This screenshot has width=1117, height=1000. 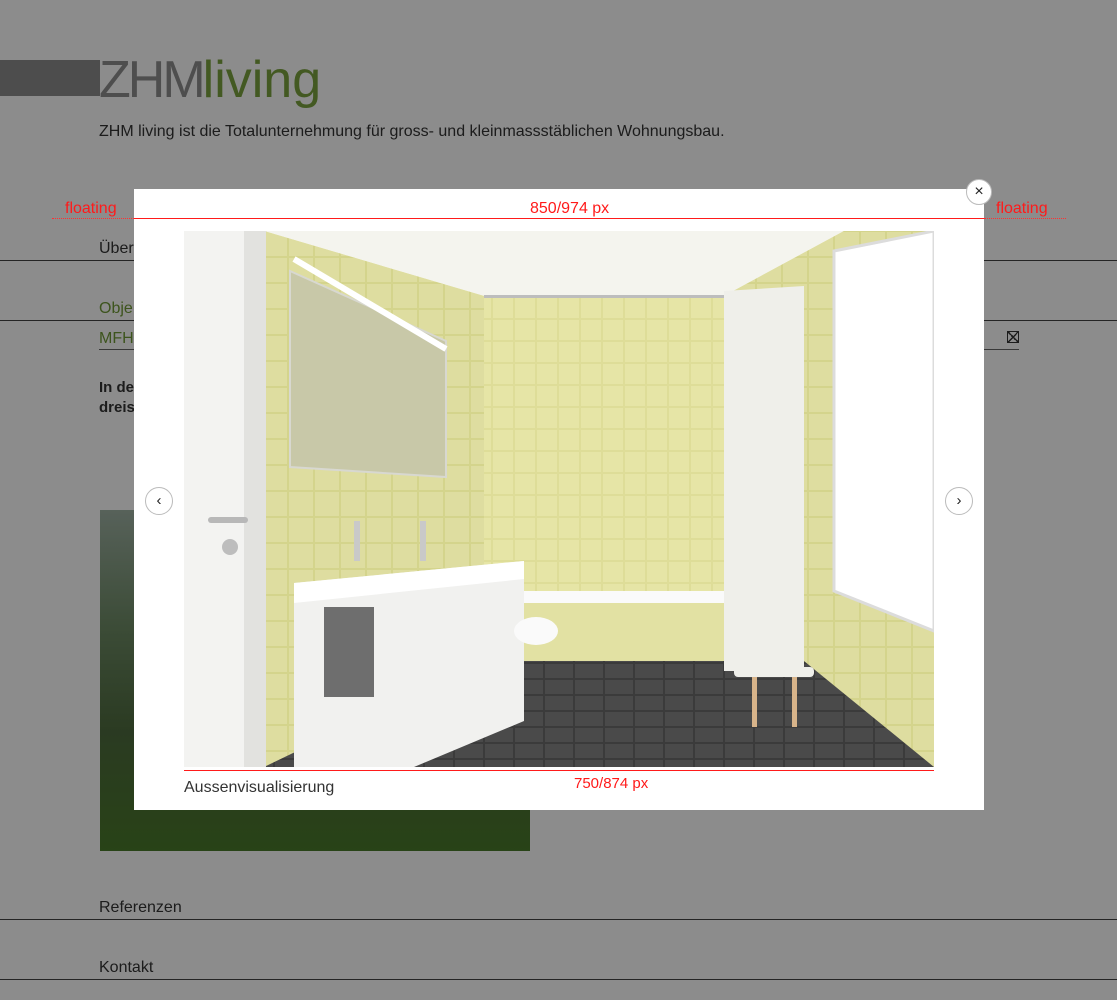 What do you see at coordinates (91, 208) in the screenshot?
I see `floating-label-left: floating` at bounding box center [91, 208].